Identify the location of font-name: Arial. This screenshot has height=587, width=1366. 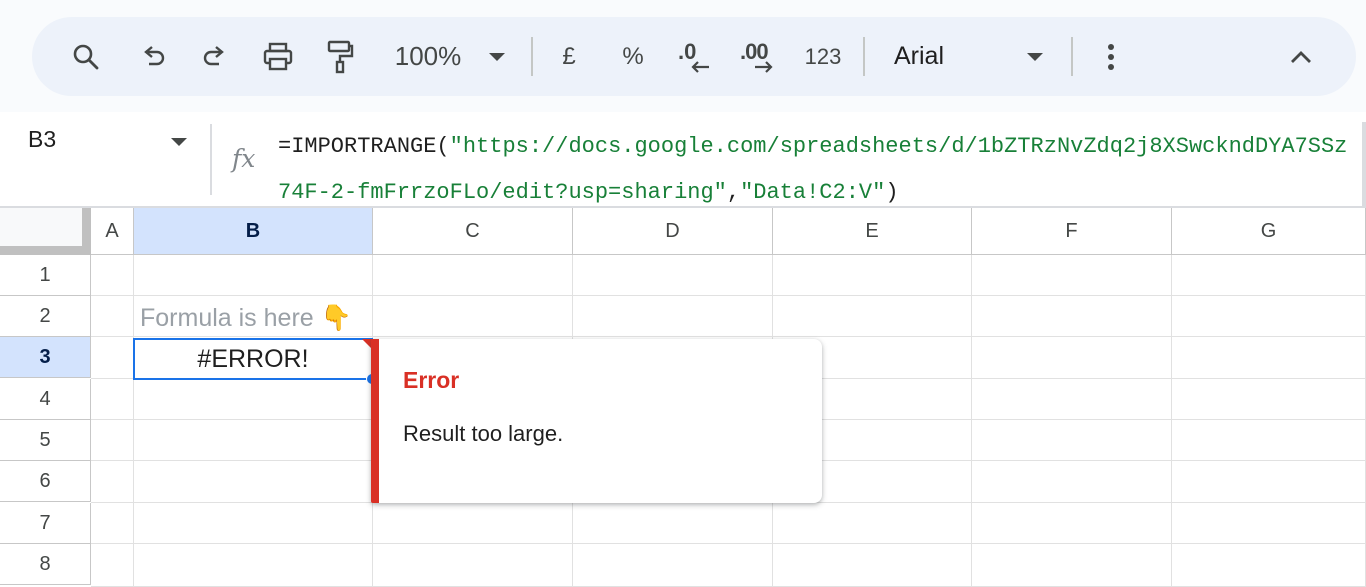
(919, 56).